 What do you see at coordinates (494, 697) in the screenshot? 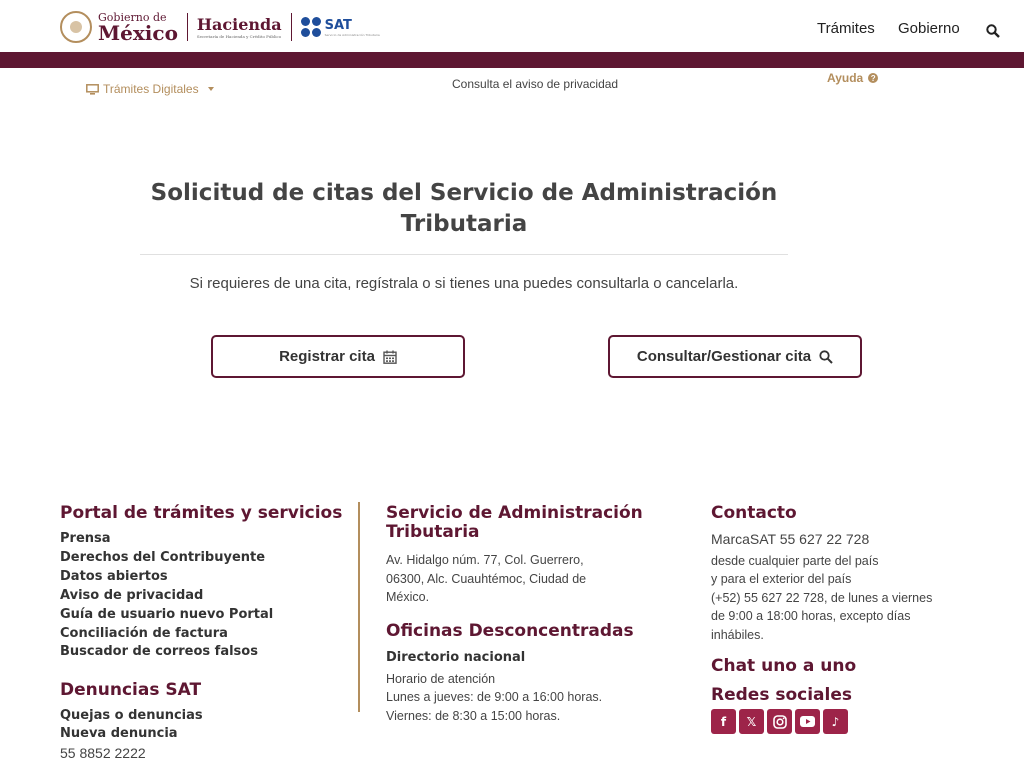
I see `horario-line-2: Lunes a jueves: de 9:00 a 16:00 horas.` at bounding box center [494, 697].